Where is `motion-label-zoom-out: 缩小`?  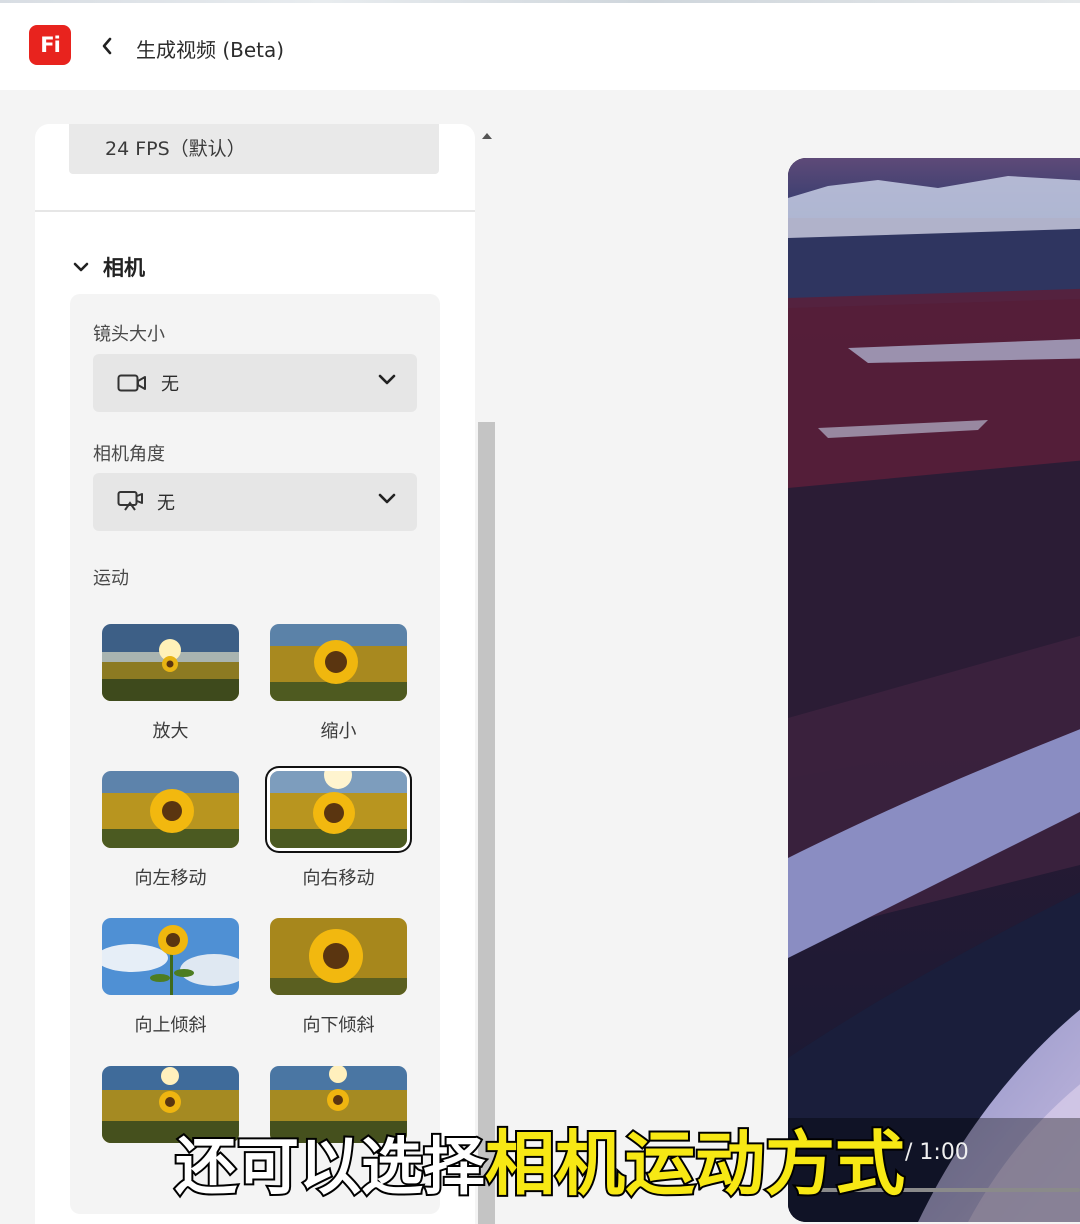 motion-label-zoom-out: 缩小 is located at coordinates (338, 731).